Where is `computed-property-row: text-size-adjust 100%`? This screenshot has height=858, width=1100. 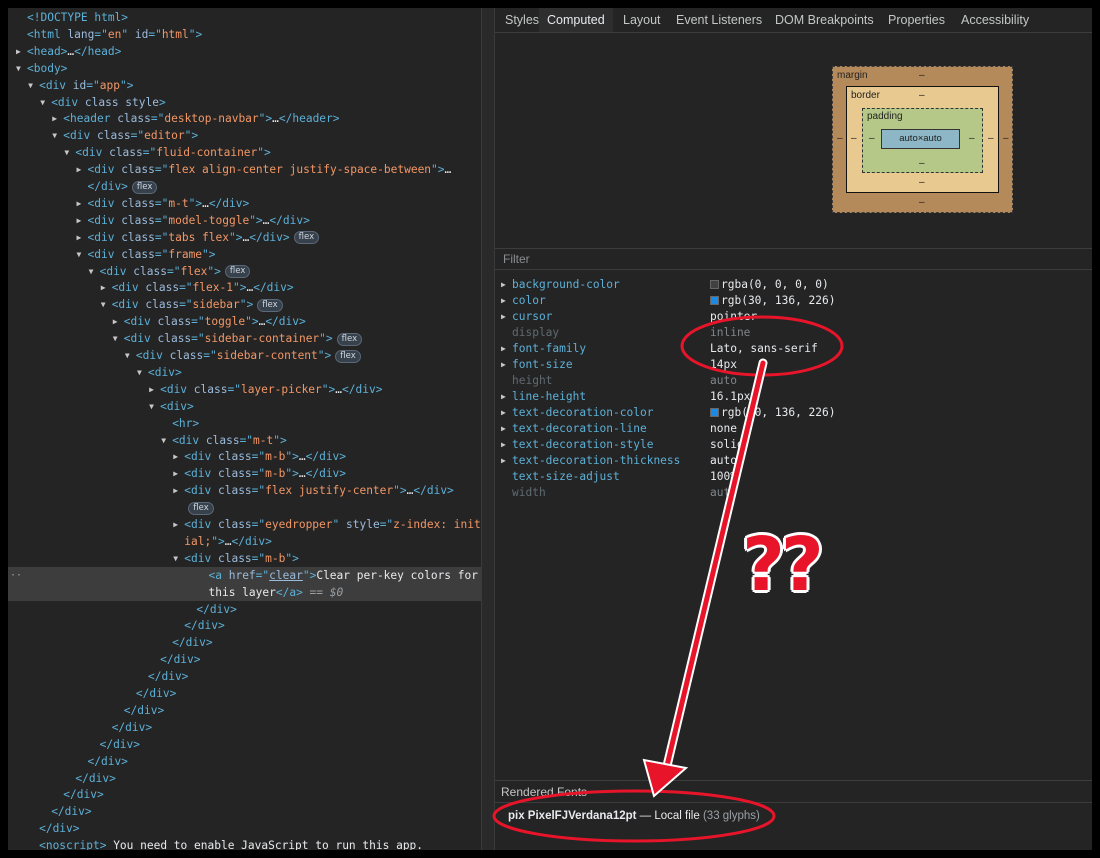 computed-property-row: text-size-adjust 100% is located at coordinates (793, 477).